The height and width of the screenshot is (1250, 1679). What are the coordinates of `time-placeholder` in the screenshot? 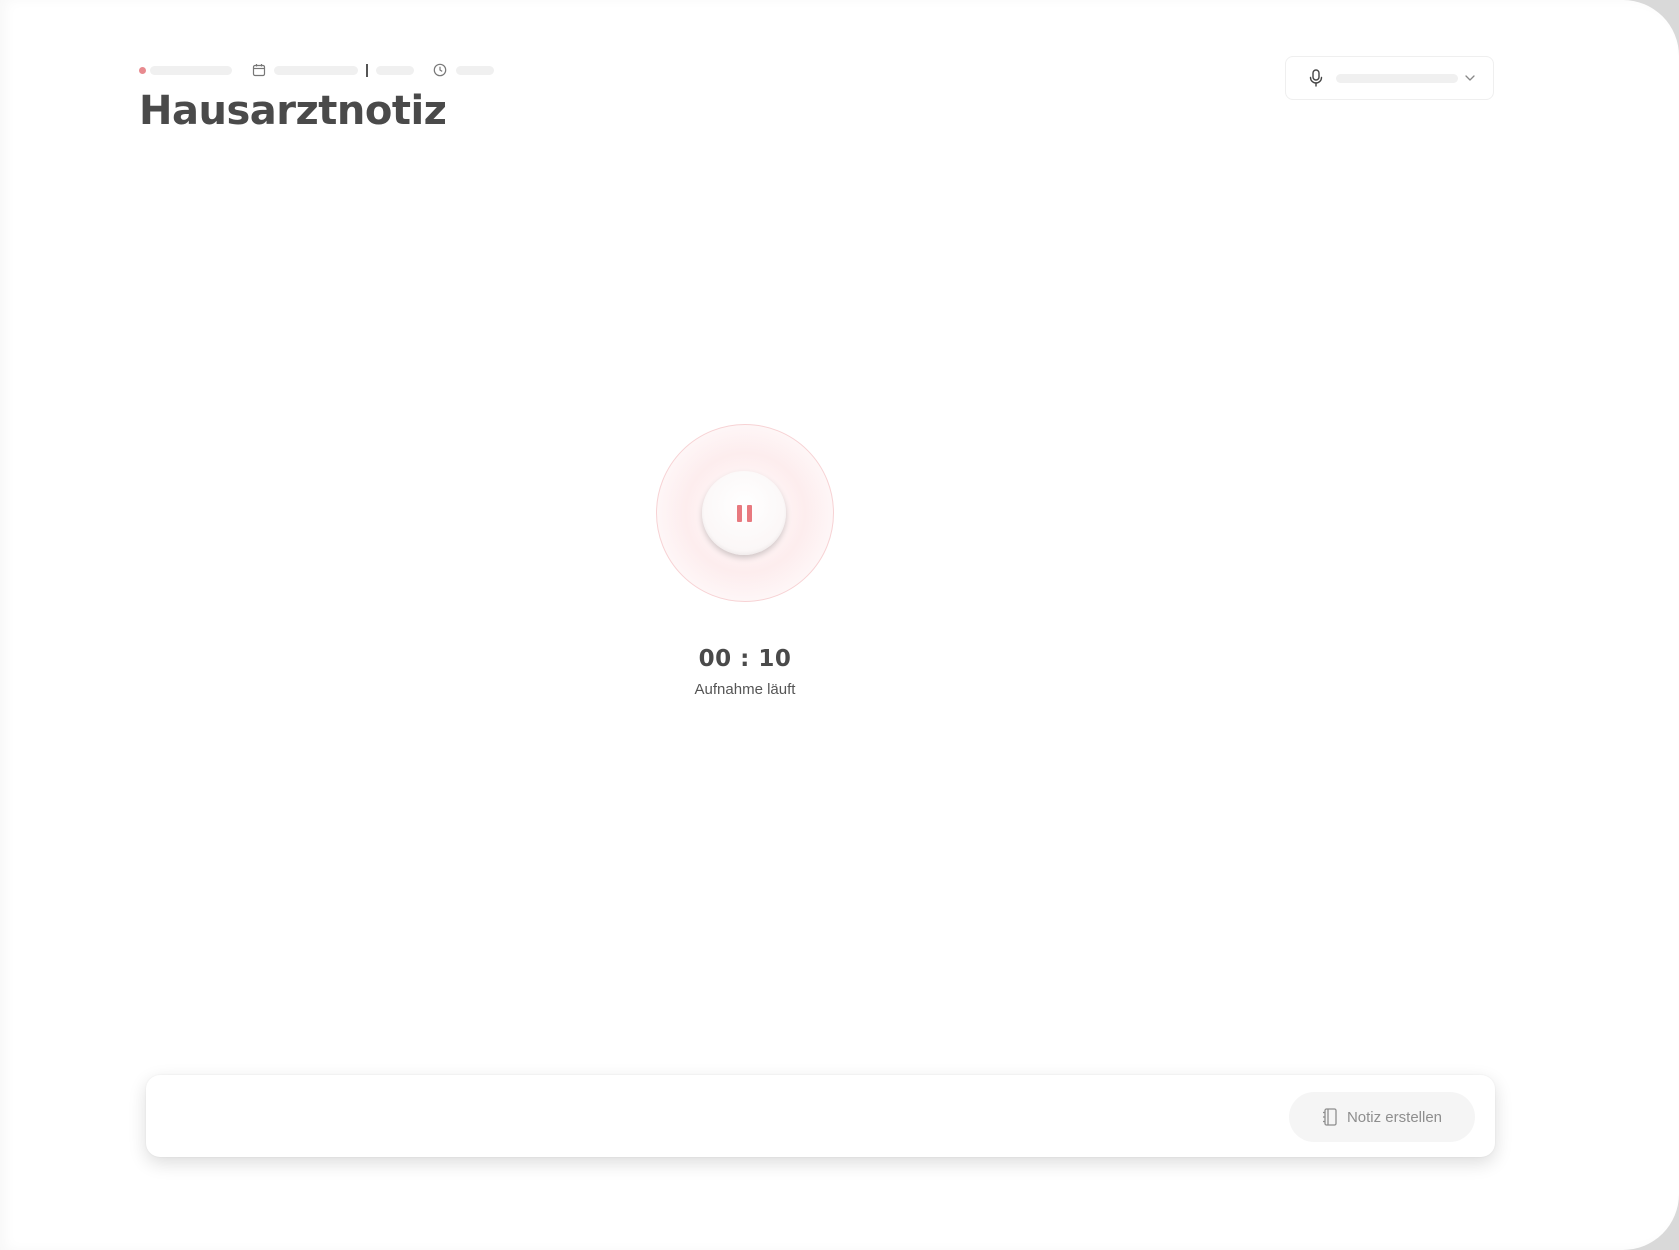 It's located at (394, 70).